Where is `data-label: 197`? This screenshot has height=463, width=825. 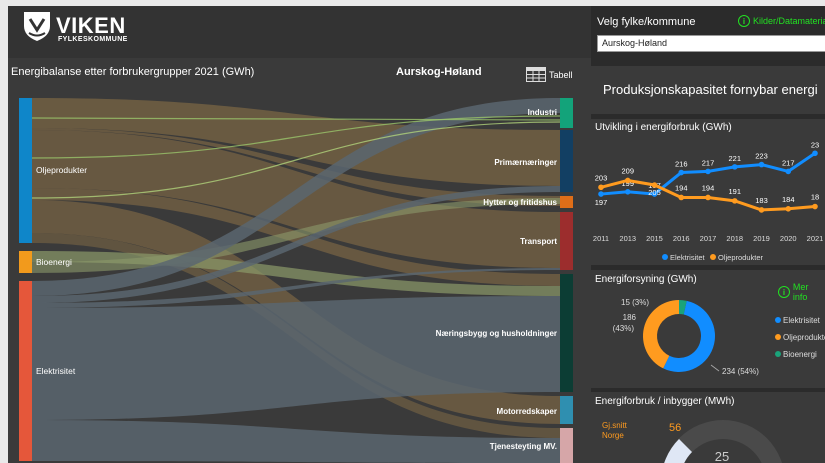
data-label: 197 is located at coordinates (601, 202).